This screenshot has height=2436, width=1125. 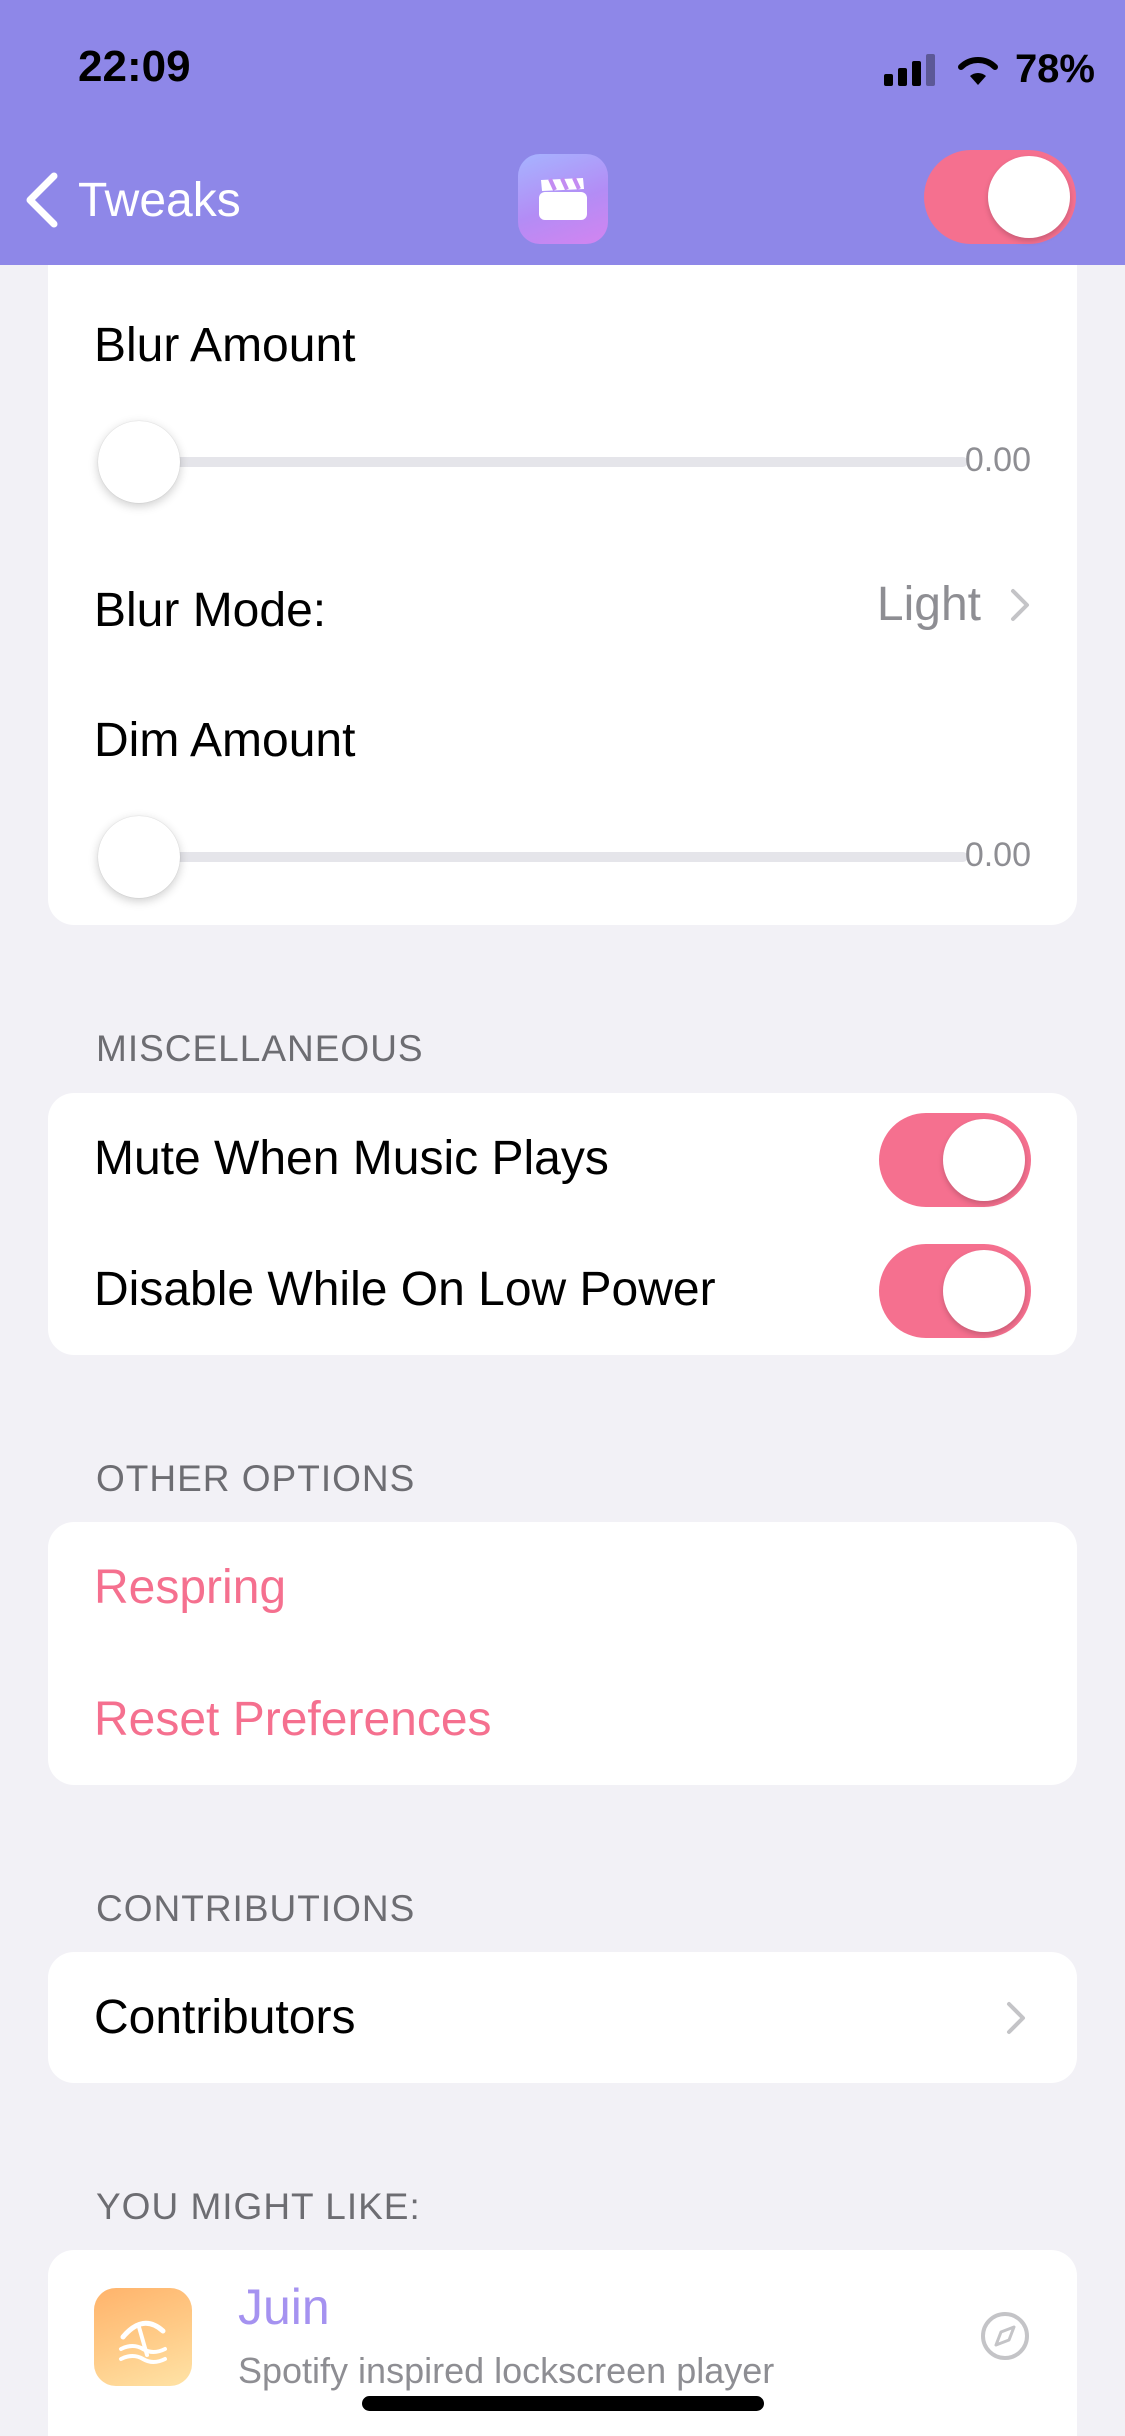 I want to click on navigation-header: 22:09 78% Tweaks, so click(x=562, y=132).